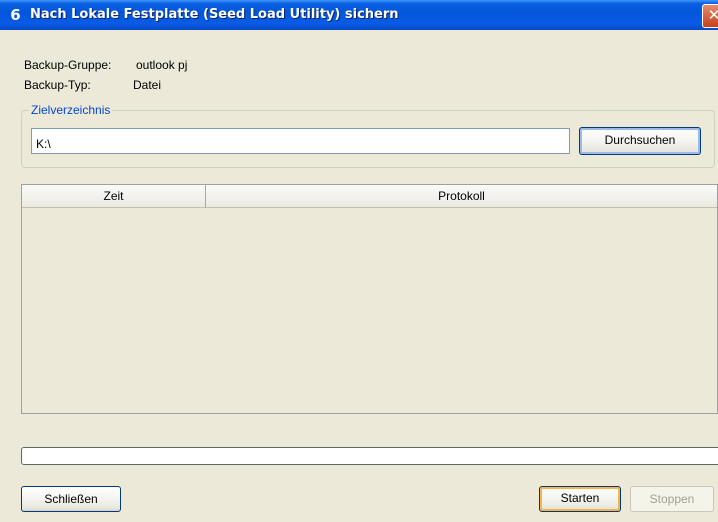  What do you see at coordinates (71, 110) in the screenshot?
I see `target-directory-legend: Zielverzeichnis` at bounding box center [71, 110].